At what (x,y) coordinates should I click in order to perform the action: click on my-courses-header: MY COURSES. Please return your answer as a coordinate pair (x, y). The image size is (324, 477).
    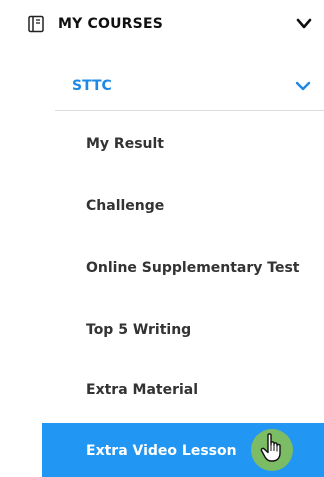
    Looking at the image, I should click on (162, 24).